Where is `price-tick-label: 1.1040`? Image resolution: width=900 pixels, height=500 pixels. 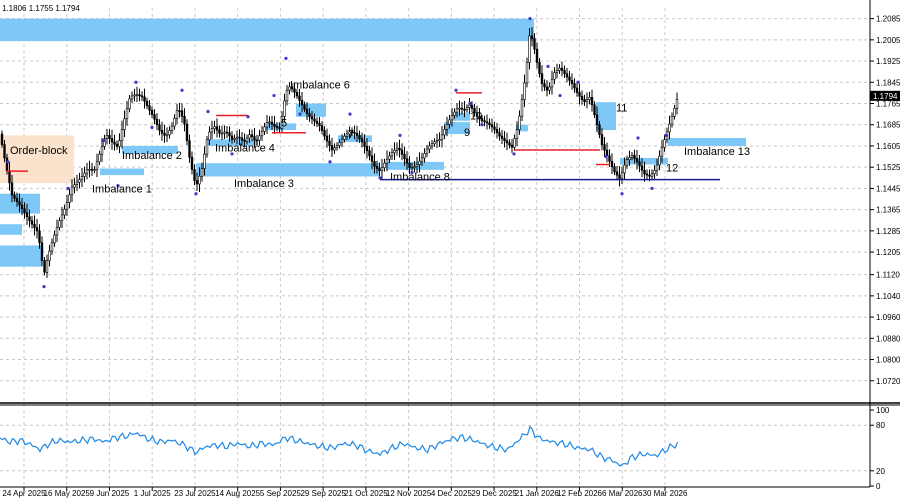
price-tick-label: 1.1040 is located at coordinates (888, 296).